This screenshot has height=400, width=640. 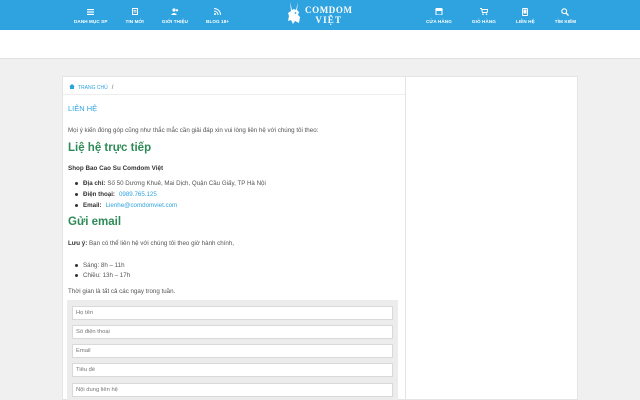 What do you see at coordinates (484, 12) in the screenshot?
I see `cart-icon` at bounding box center [484, 12].